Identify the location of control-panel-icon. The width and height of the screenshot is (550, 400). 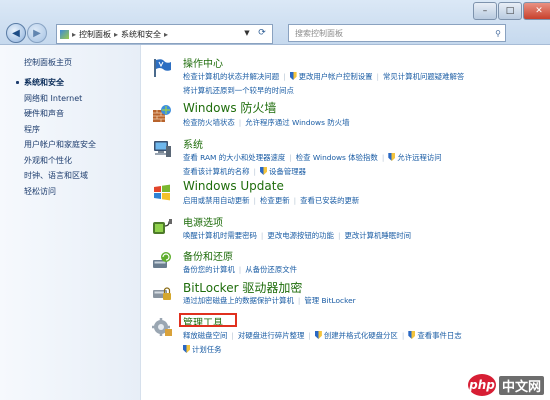
(64, 34).